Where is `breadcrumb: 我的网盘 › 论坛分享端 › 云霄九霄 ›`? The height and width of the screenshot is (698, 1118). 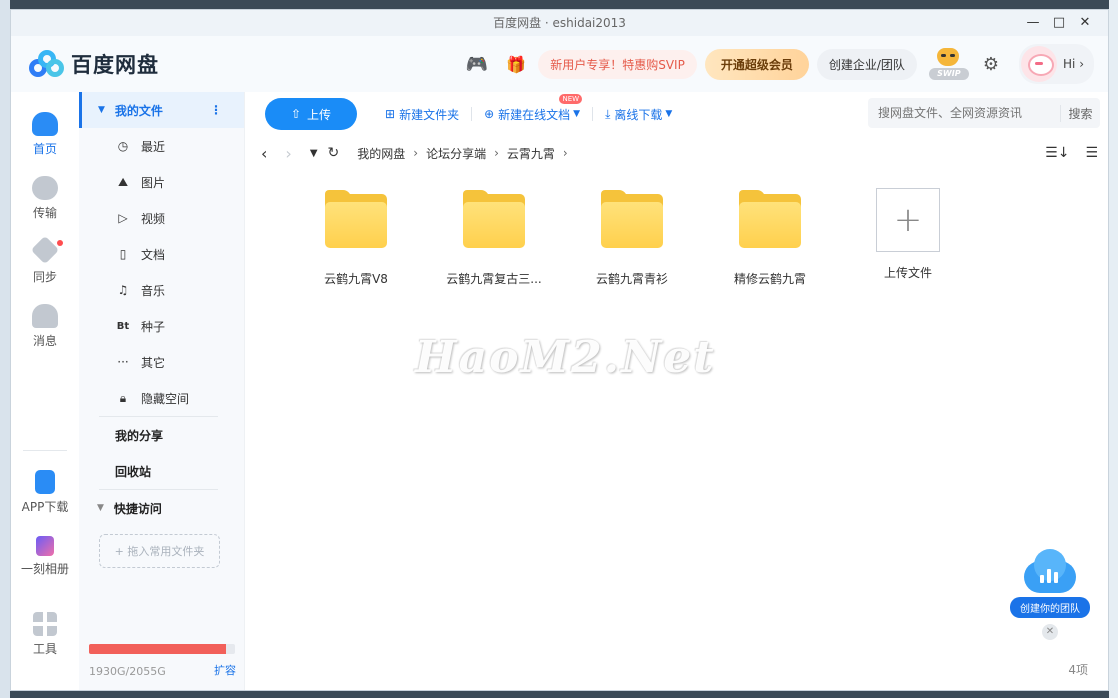
breadcrumb: 我的网盘 › 论坛分享端 › 云霄九霄 › is located at coordinates (466, 153).